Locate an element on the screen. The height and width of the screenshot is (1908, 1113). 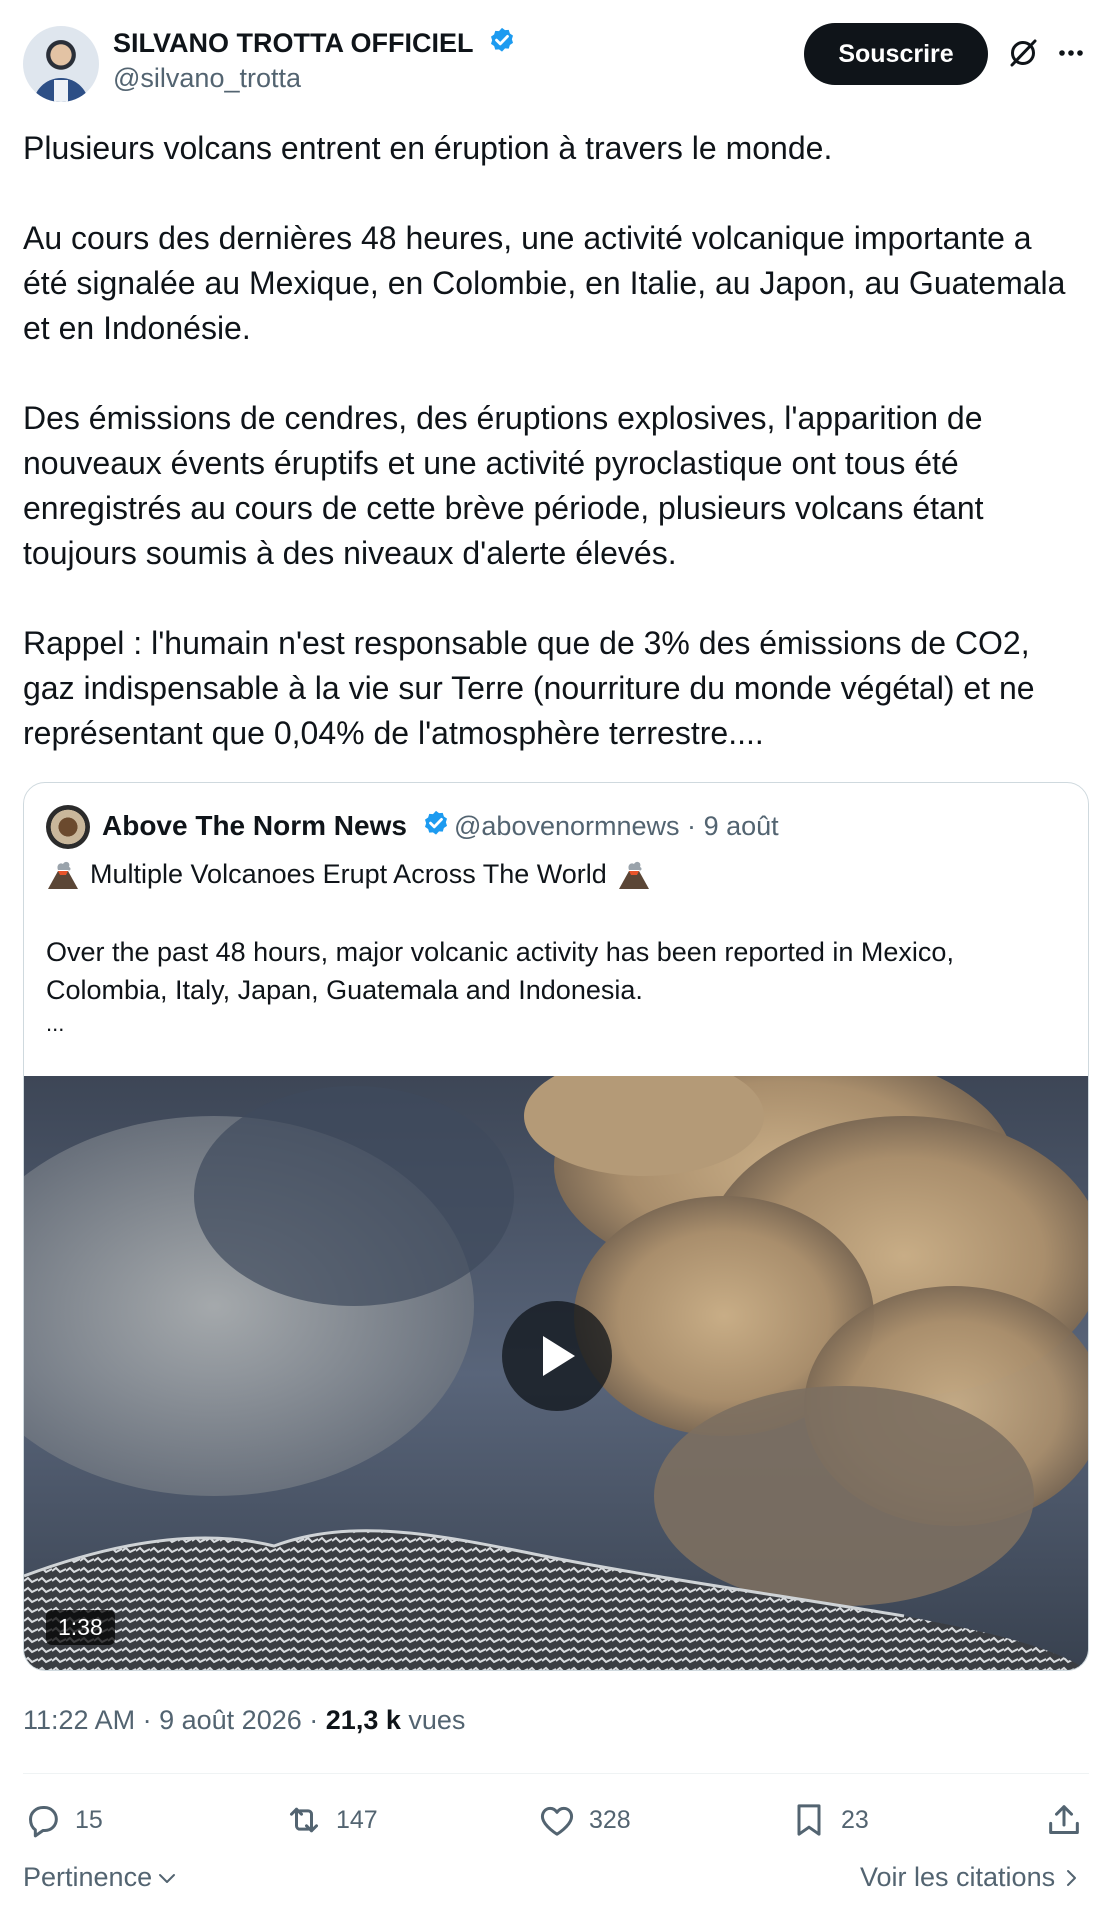
sort-dropdown: Pertinence is located at coordinates (100, 1877).